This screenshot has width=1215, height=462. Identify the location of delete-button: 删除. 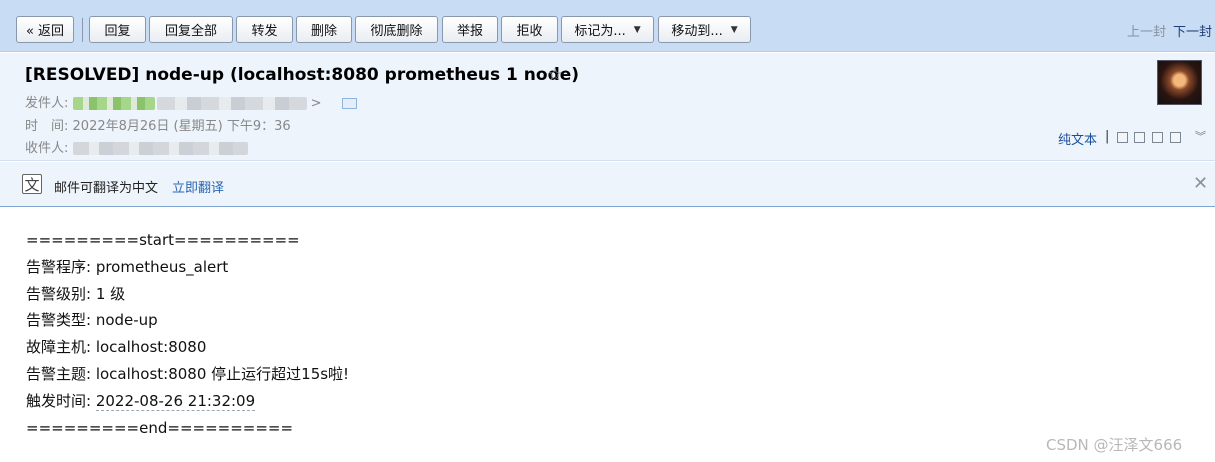
(324, 29).